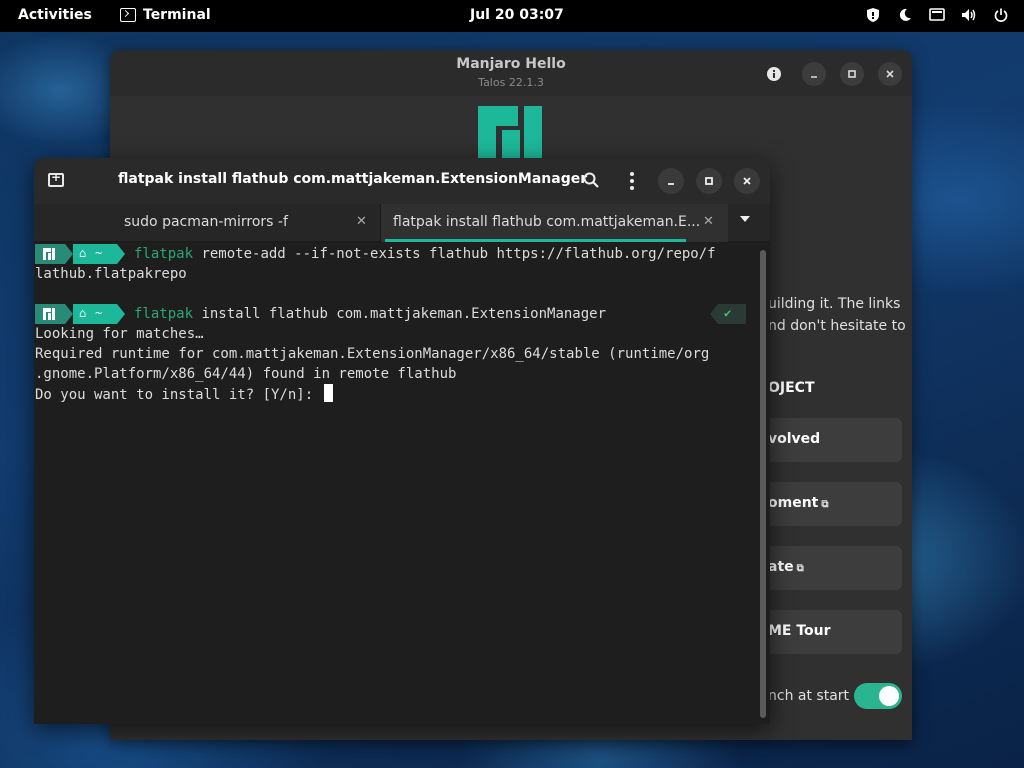  Describe the element at coordinates (111, 274) in the screenshot. I see `command-line-wrap: lathub.flatpakrepo` at that location.